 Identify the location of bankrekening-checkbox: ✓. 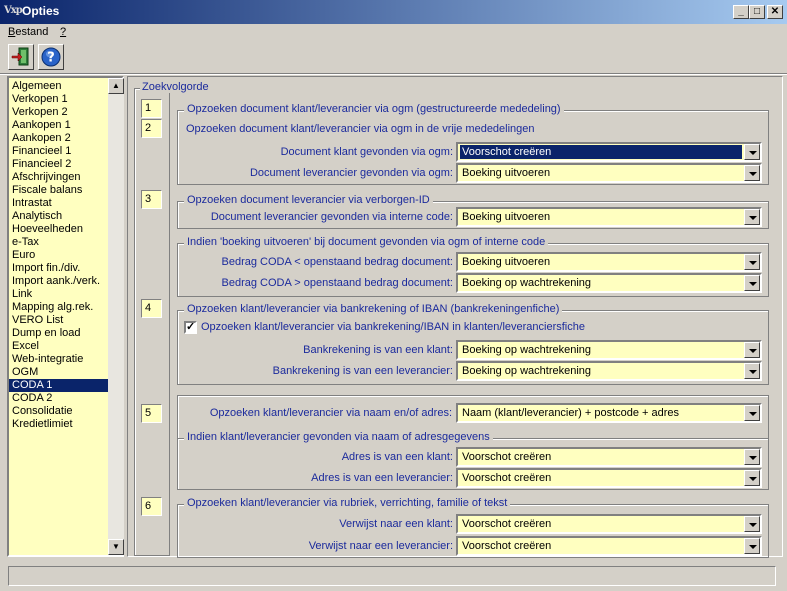
(190, 327).